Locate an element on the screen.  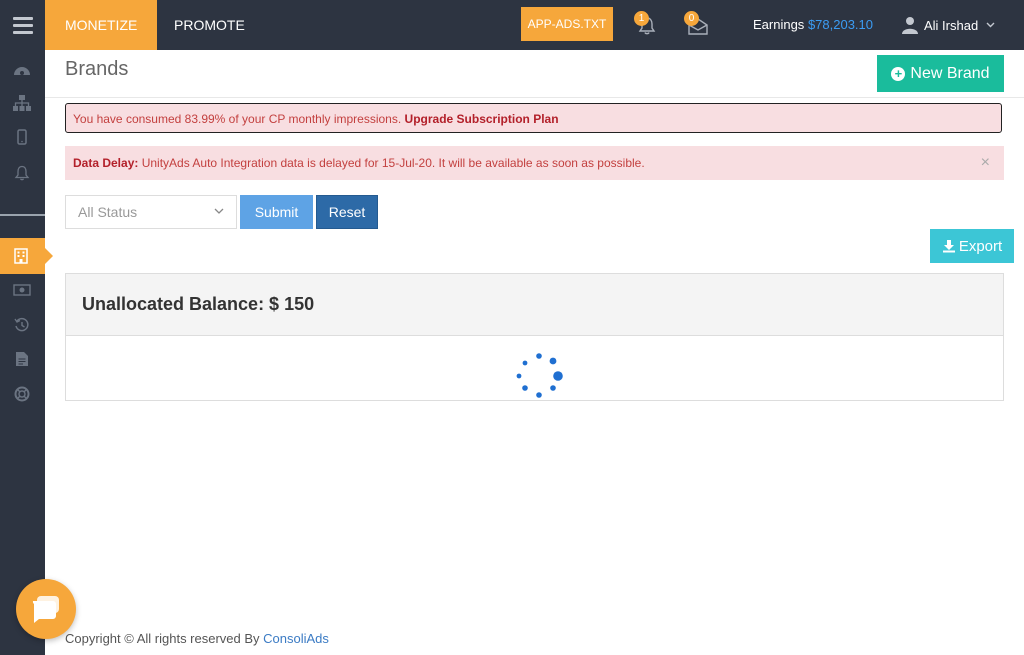
submit-button: Submit is located at coordinates (276, 212).